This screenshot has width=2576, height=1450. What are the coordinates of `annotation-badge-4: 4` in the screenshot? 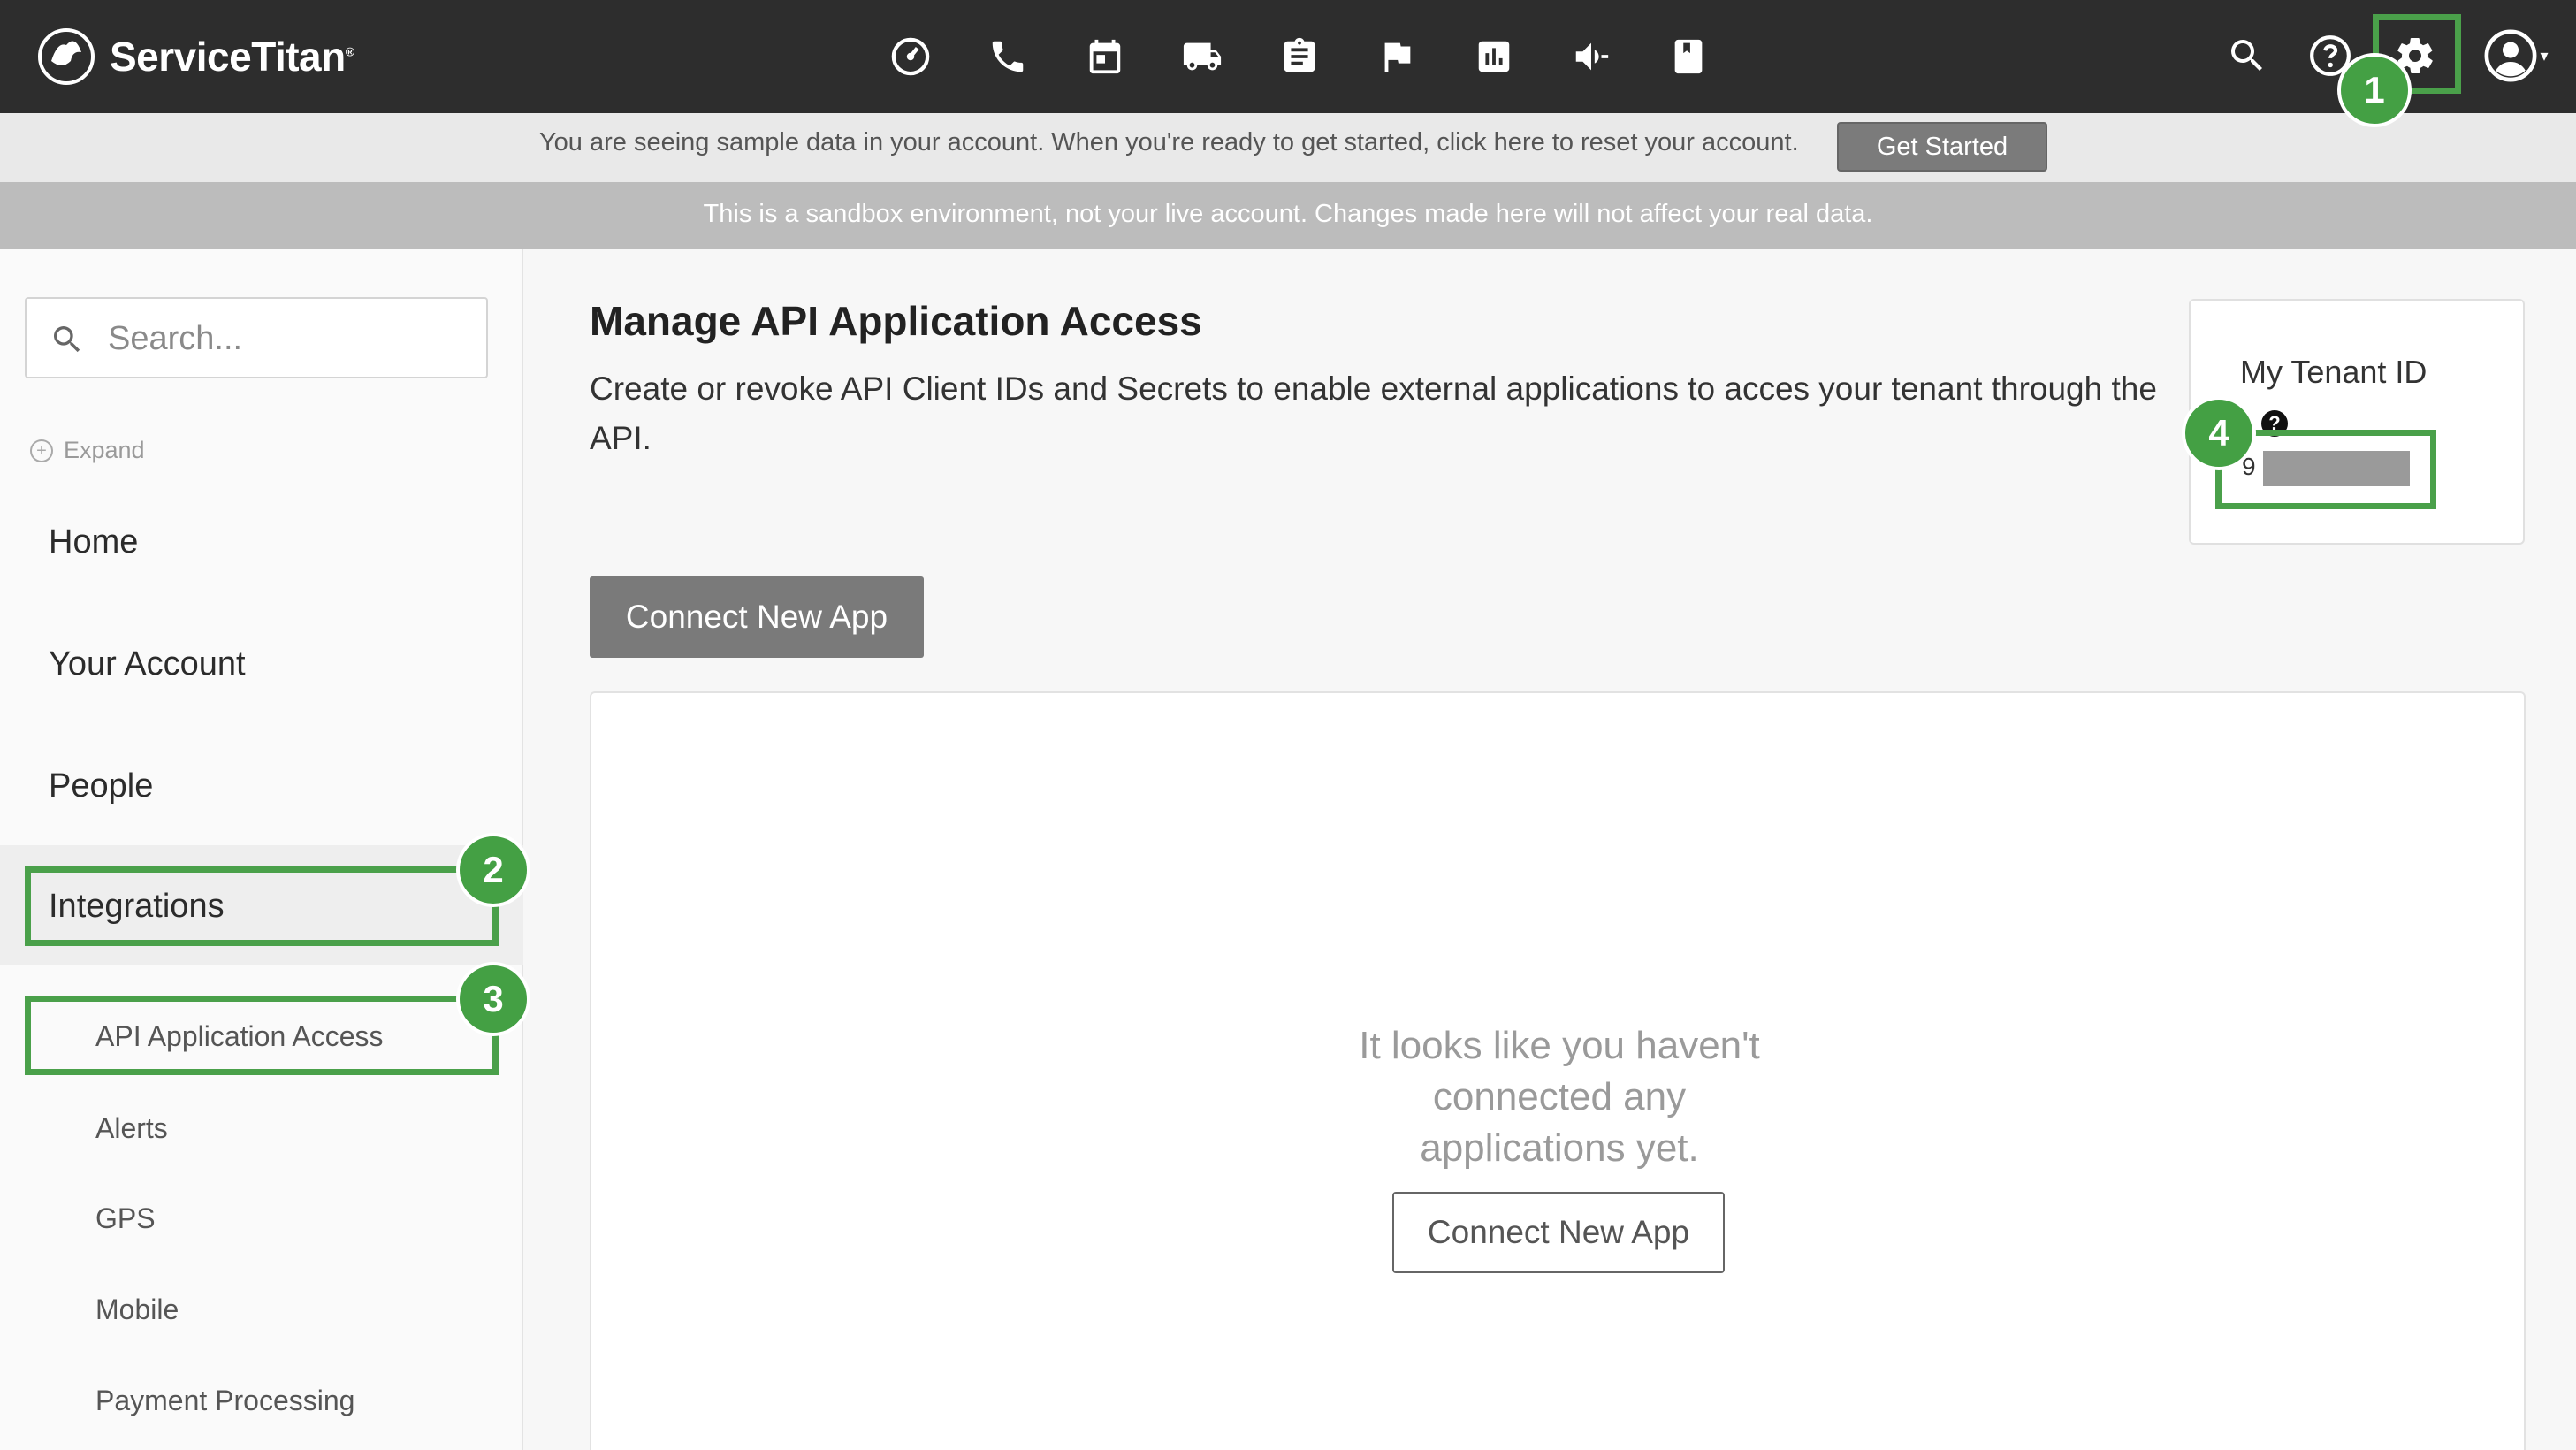 It's located at (2219, 433).